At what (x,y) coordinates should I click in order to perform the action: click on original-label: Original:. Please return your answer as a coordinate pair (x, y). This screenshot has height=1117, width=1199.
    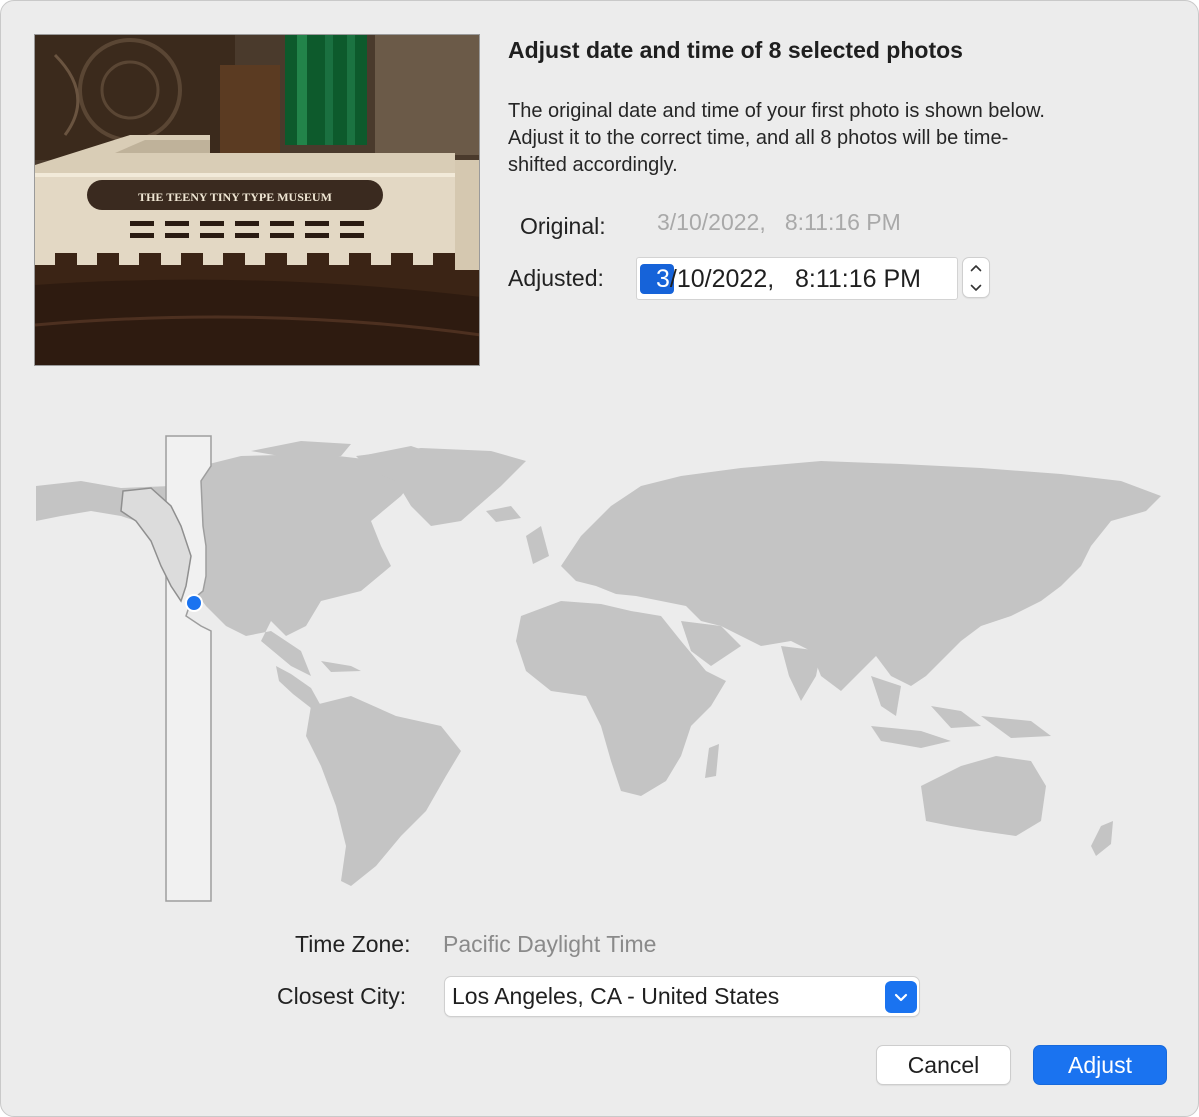
    Looking at the image, I should click on (563, 226).